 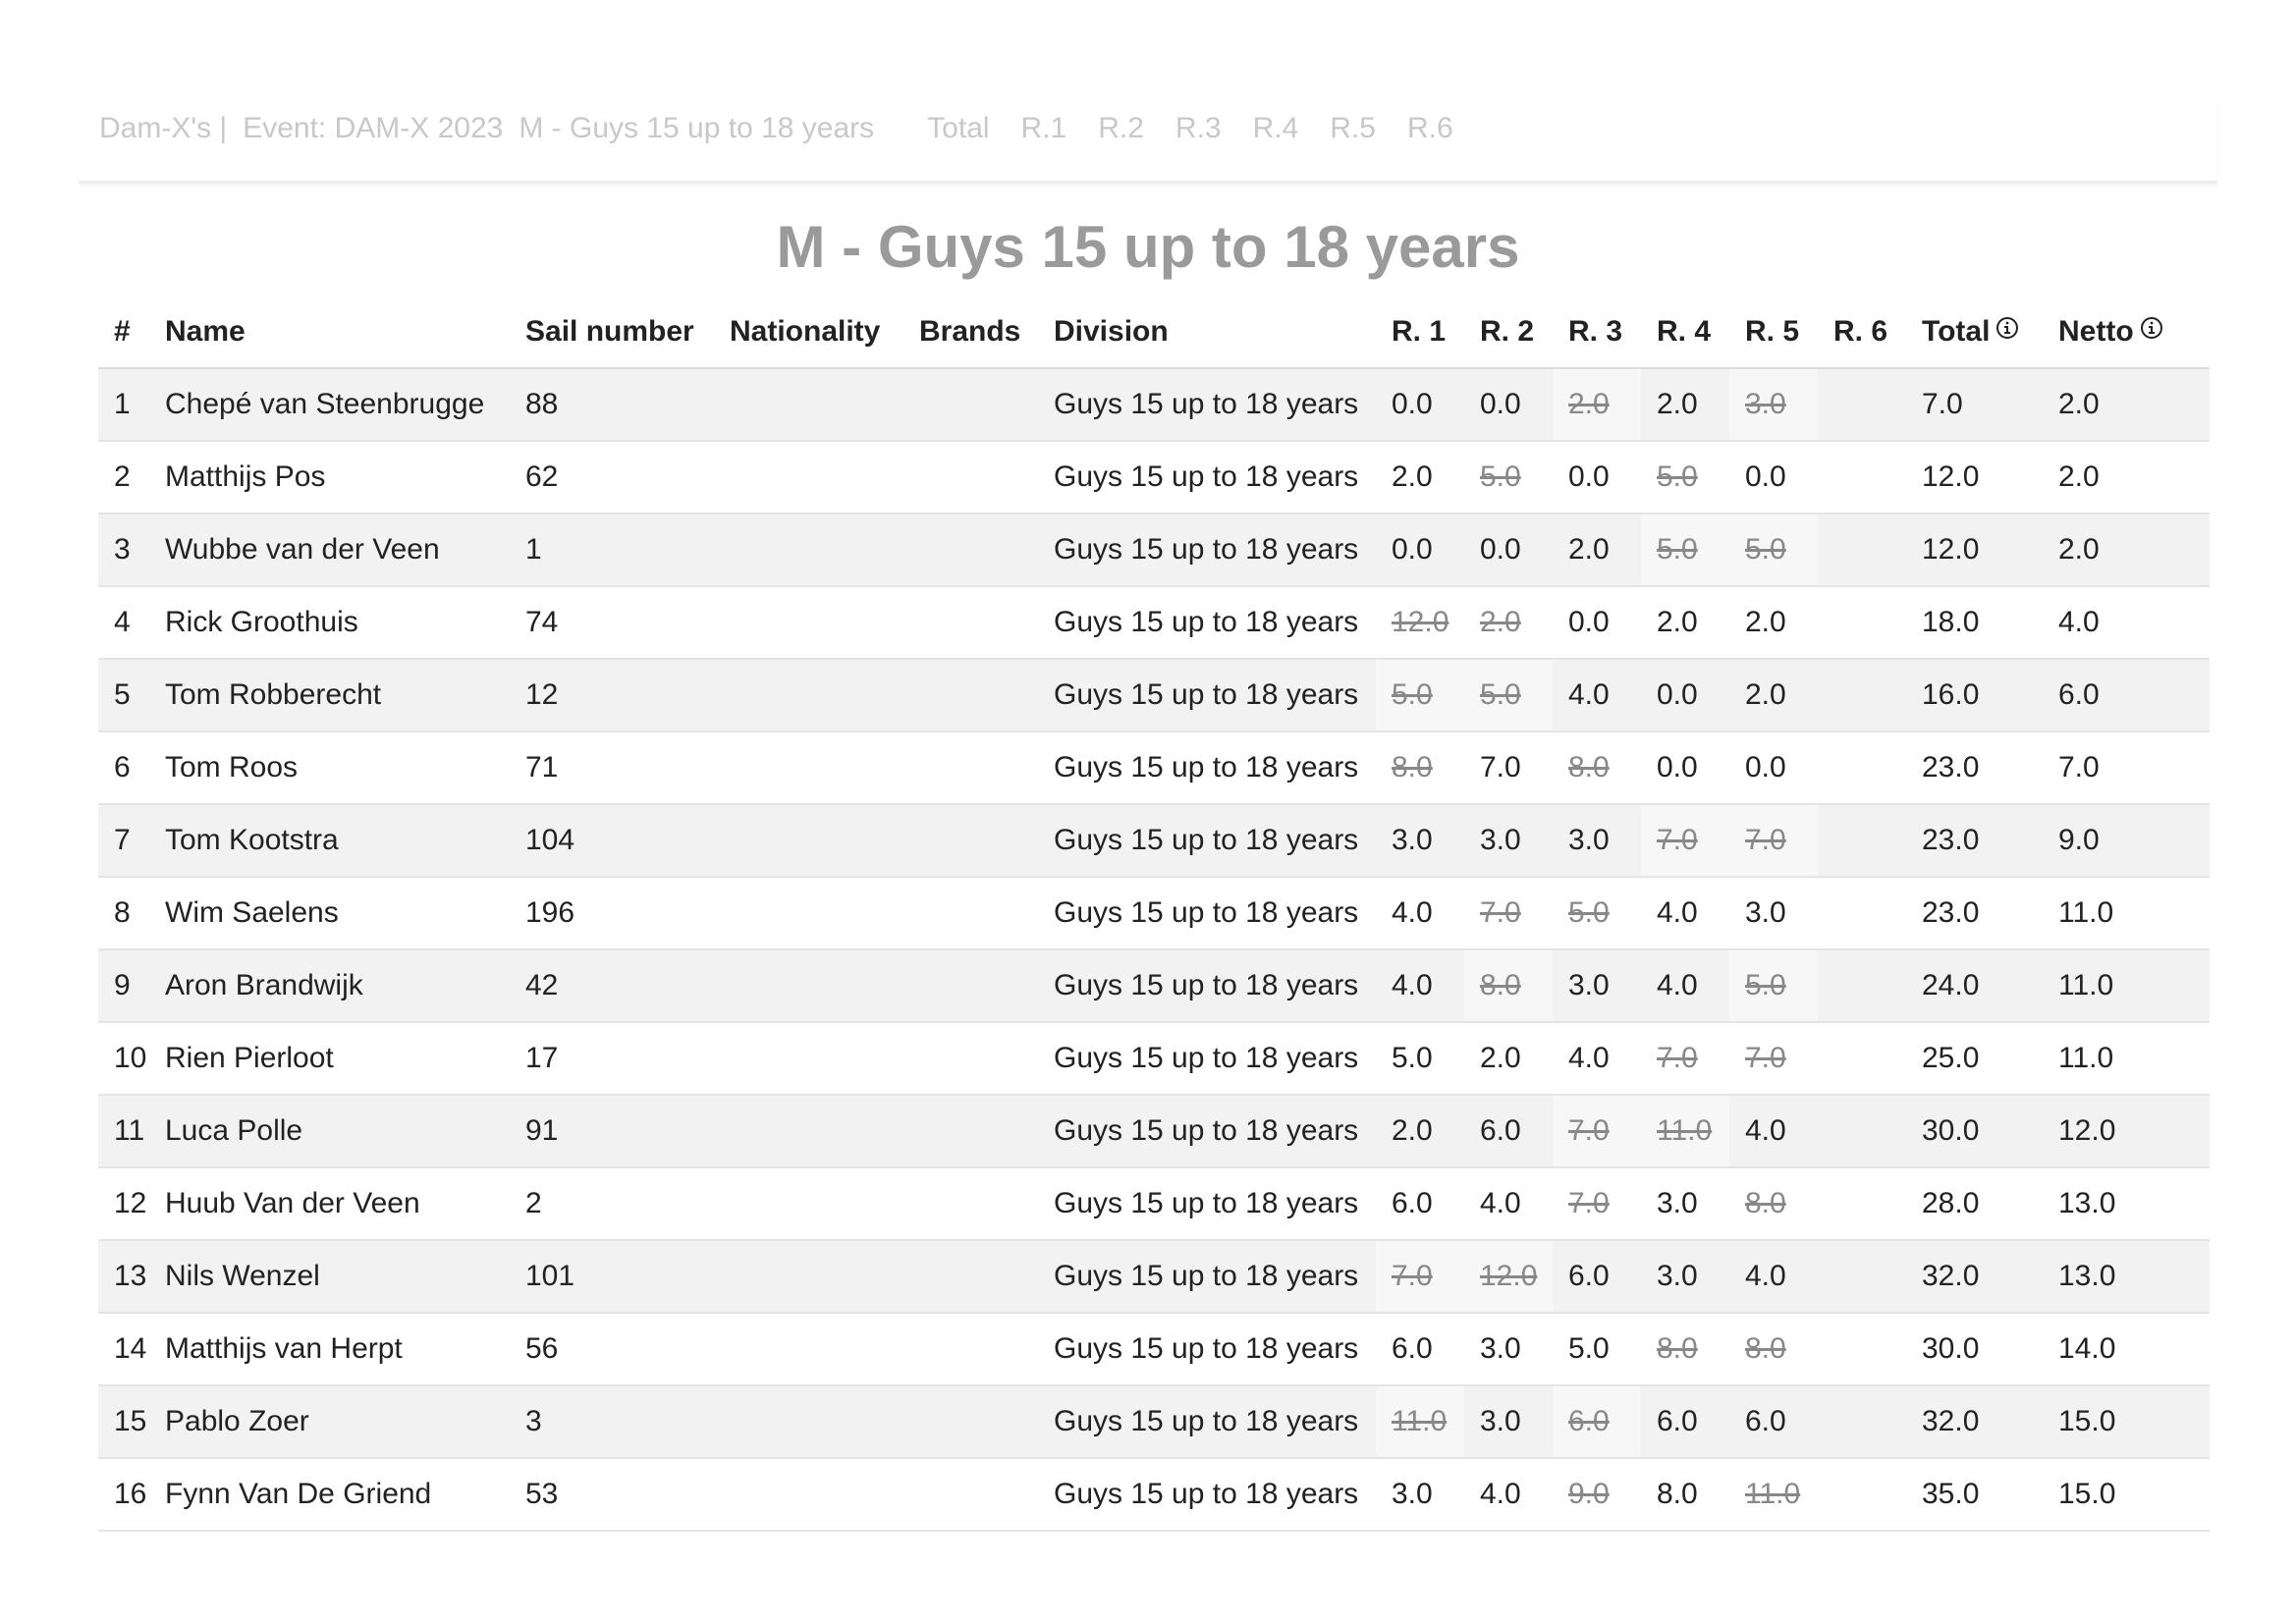 I want to click on cell-sail-number: 88, so click(x=612, y=405).